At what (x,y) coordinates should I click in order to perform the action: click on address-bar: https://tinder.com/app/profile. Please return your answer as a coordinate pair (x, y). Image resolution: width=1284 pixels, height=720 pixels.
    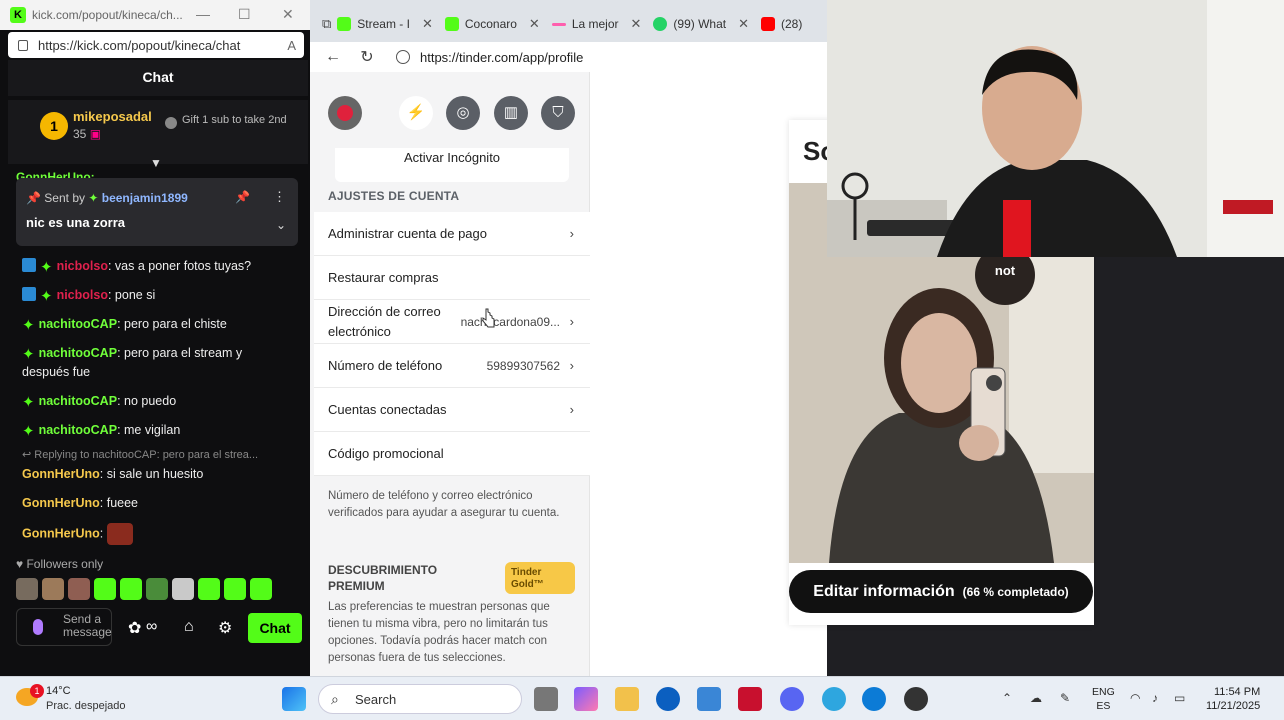
    Looking at the image, I should click on (489, 57).